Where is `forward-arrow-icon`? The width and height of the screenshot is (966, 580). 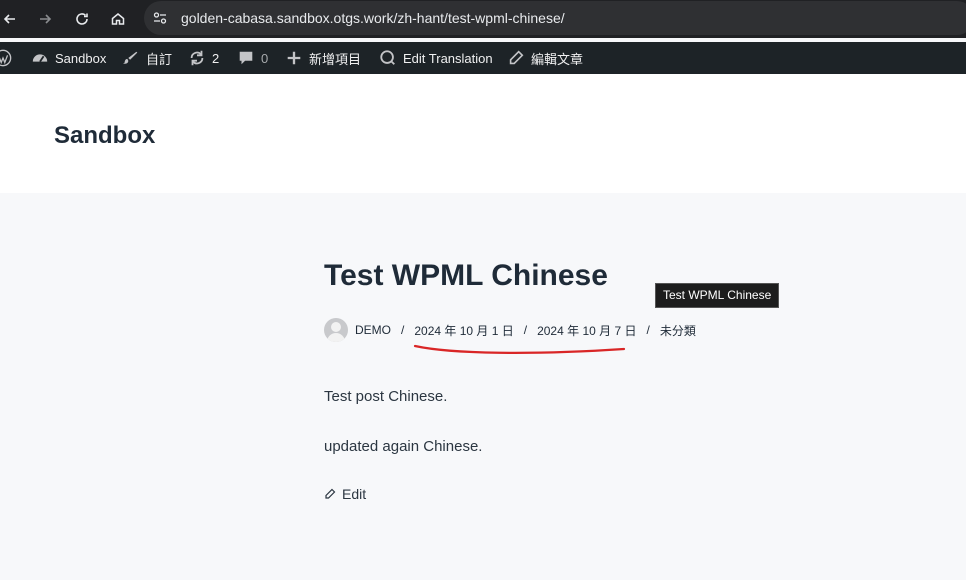 forward-arrow-icon is located at coordinates (46, 19).